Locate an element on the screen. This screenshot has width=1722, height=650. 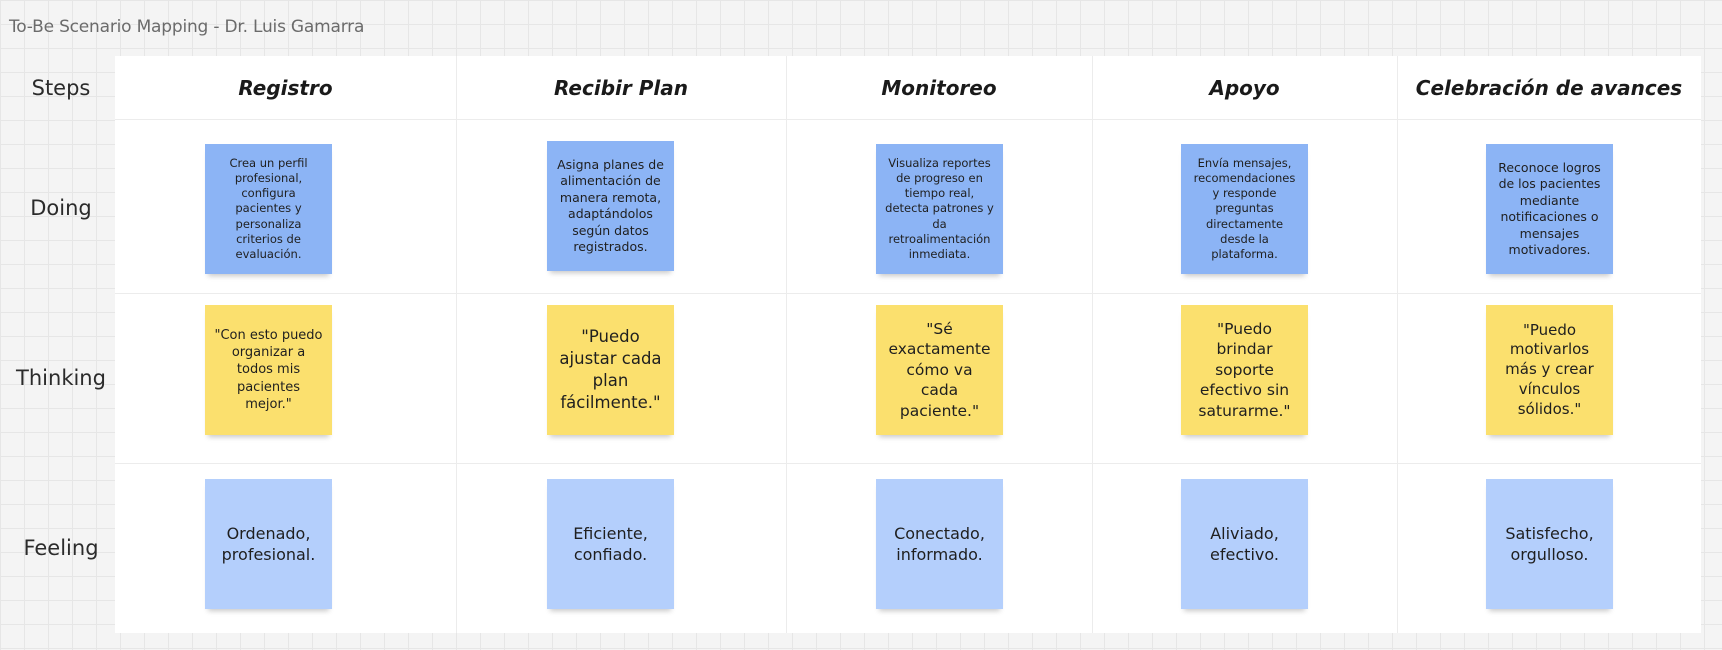
sticky-feeling-apoyo: Aliviado, efectivo. is located at coordinates (1244, 544).